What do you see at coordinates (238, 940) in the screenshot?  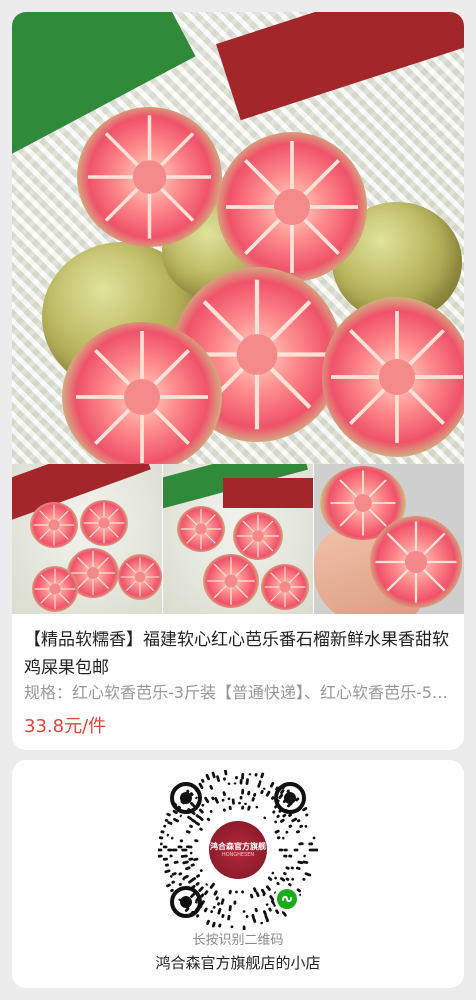 I see `qr-hint: 长按识别二维码` at bounding box center [238, 940].